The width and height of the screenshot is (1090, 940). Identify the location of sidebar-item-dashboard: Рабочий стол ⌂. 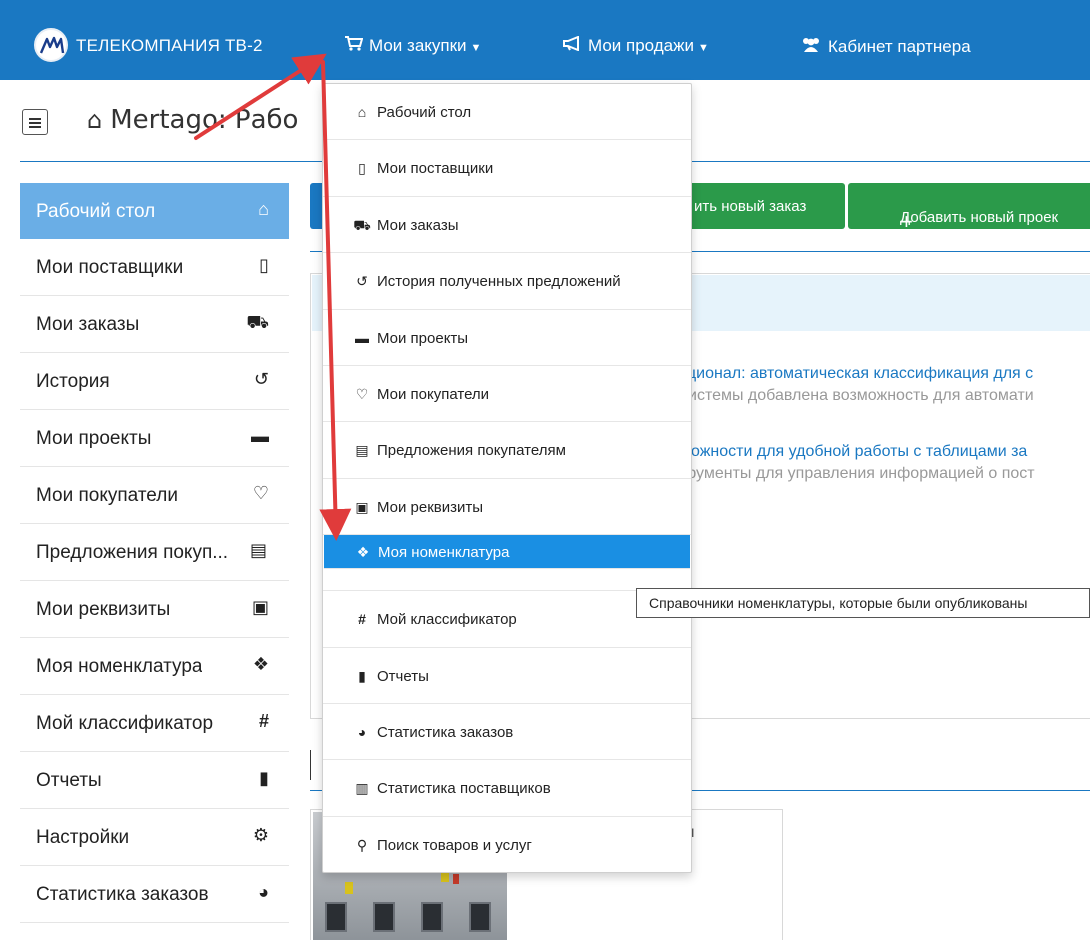
(154, 211).